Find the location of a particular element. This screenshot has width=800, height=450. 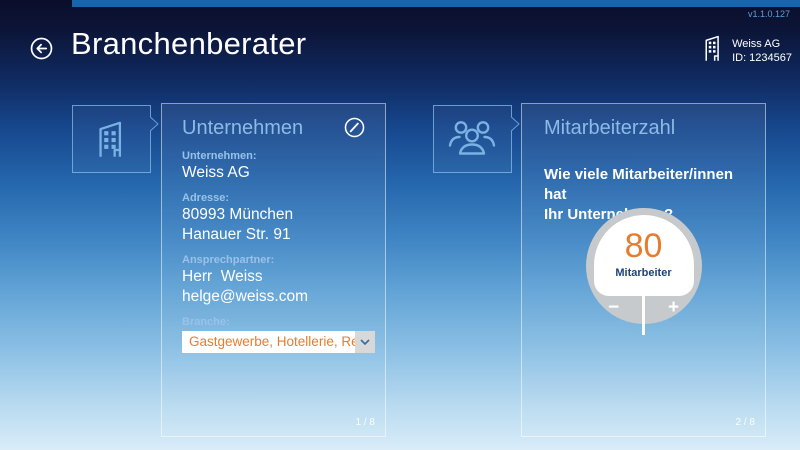

top-accent-stripe is located at coordinates (436, 3).